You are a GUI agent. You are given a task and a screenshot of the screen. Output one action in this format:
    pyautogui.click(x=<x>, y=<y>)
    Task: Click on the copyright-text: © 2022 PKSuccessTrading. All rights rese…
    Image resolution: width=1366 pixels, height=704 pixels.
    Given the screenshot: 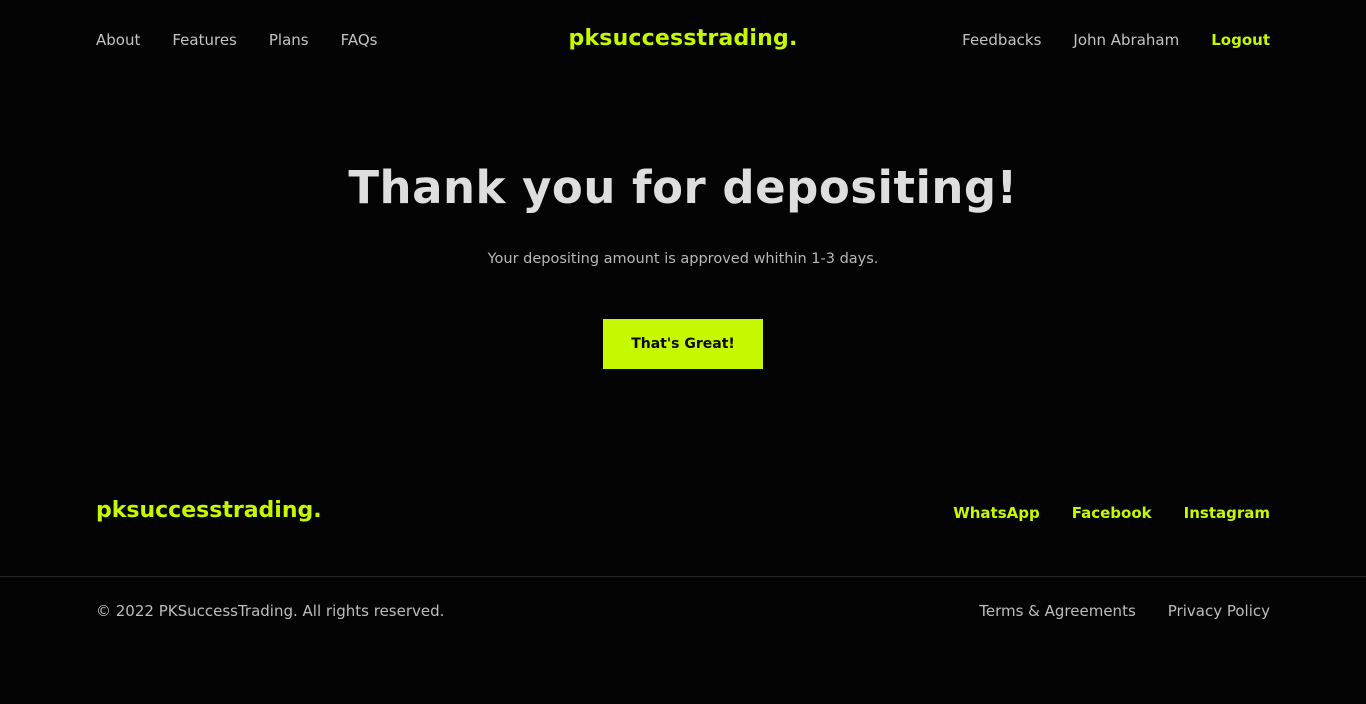 What is the action you would take?
    pyautogui.click(x=270, y=611)
    